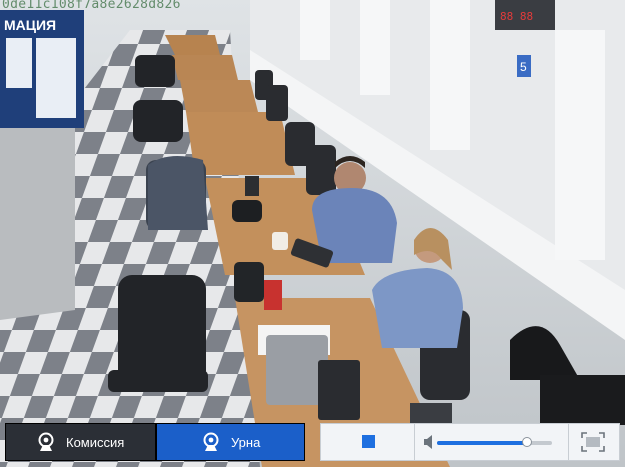  Describe the element at coordinates (368, 441) in the screenshot. I see `stop-icon` at that location.